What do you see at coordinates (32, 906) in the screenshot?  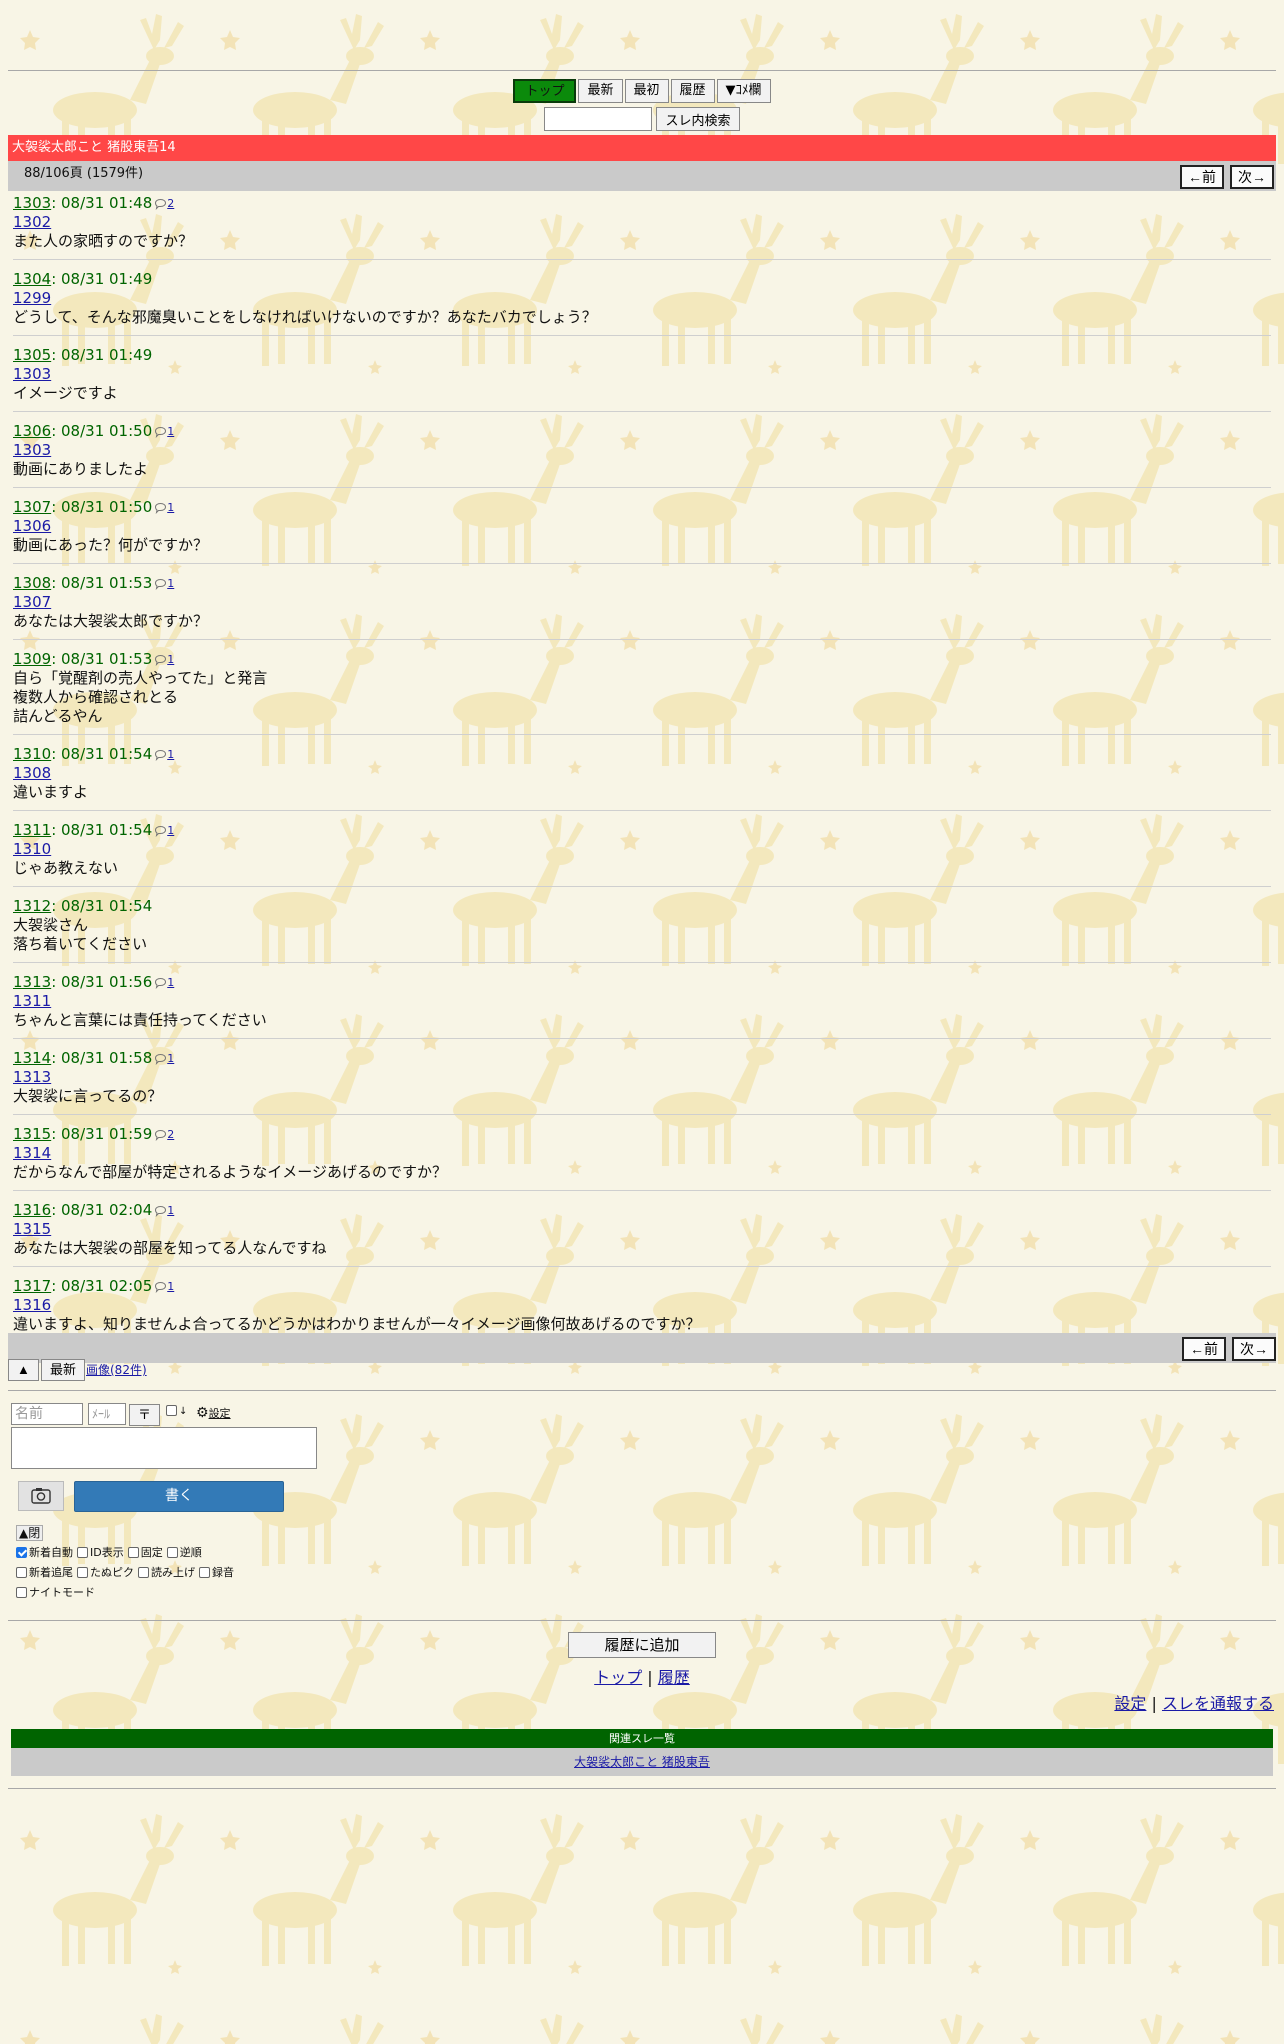 I see `post-number-link: 1312` at bounding box center [32, 906].